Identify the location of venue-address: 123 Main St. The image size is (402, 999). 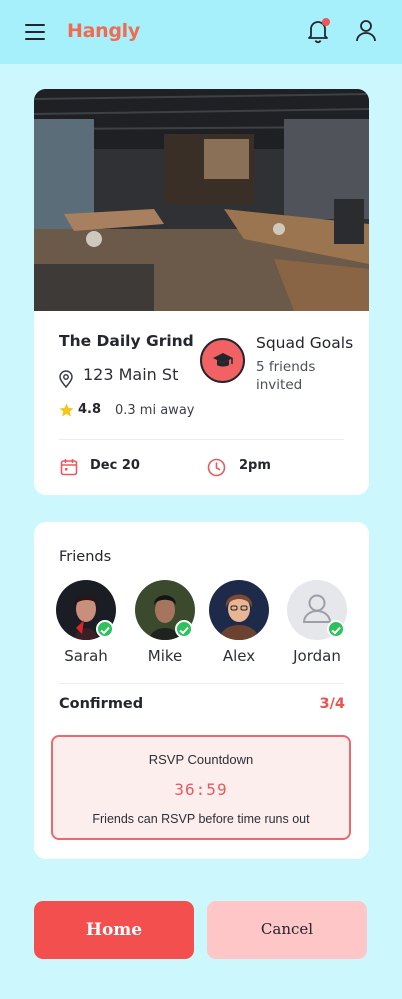
(131, 374).